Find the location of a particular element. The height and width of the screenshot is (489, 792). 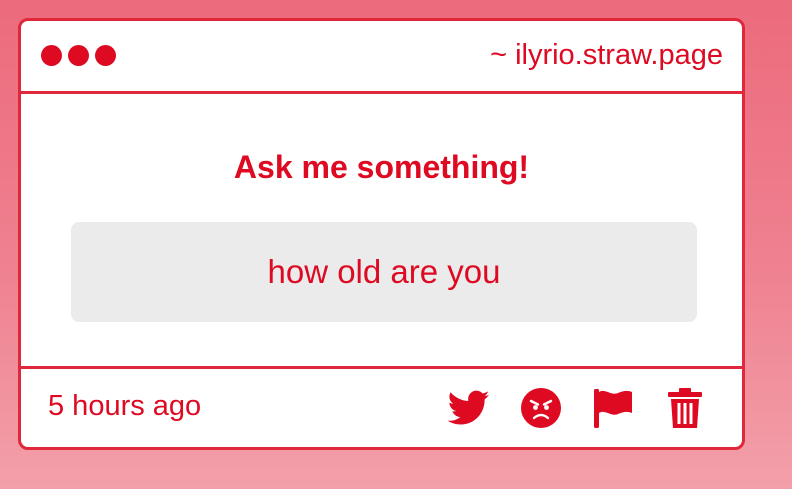

react-angry-button is located at coordinates (541, 408).